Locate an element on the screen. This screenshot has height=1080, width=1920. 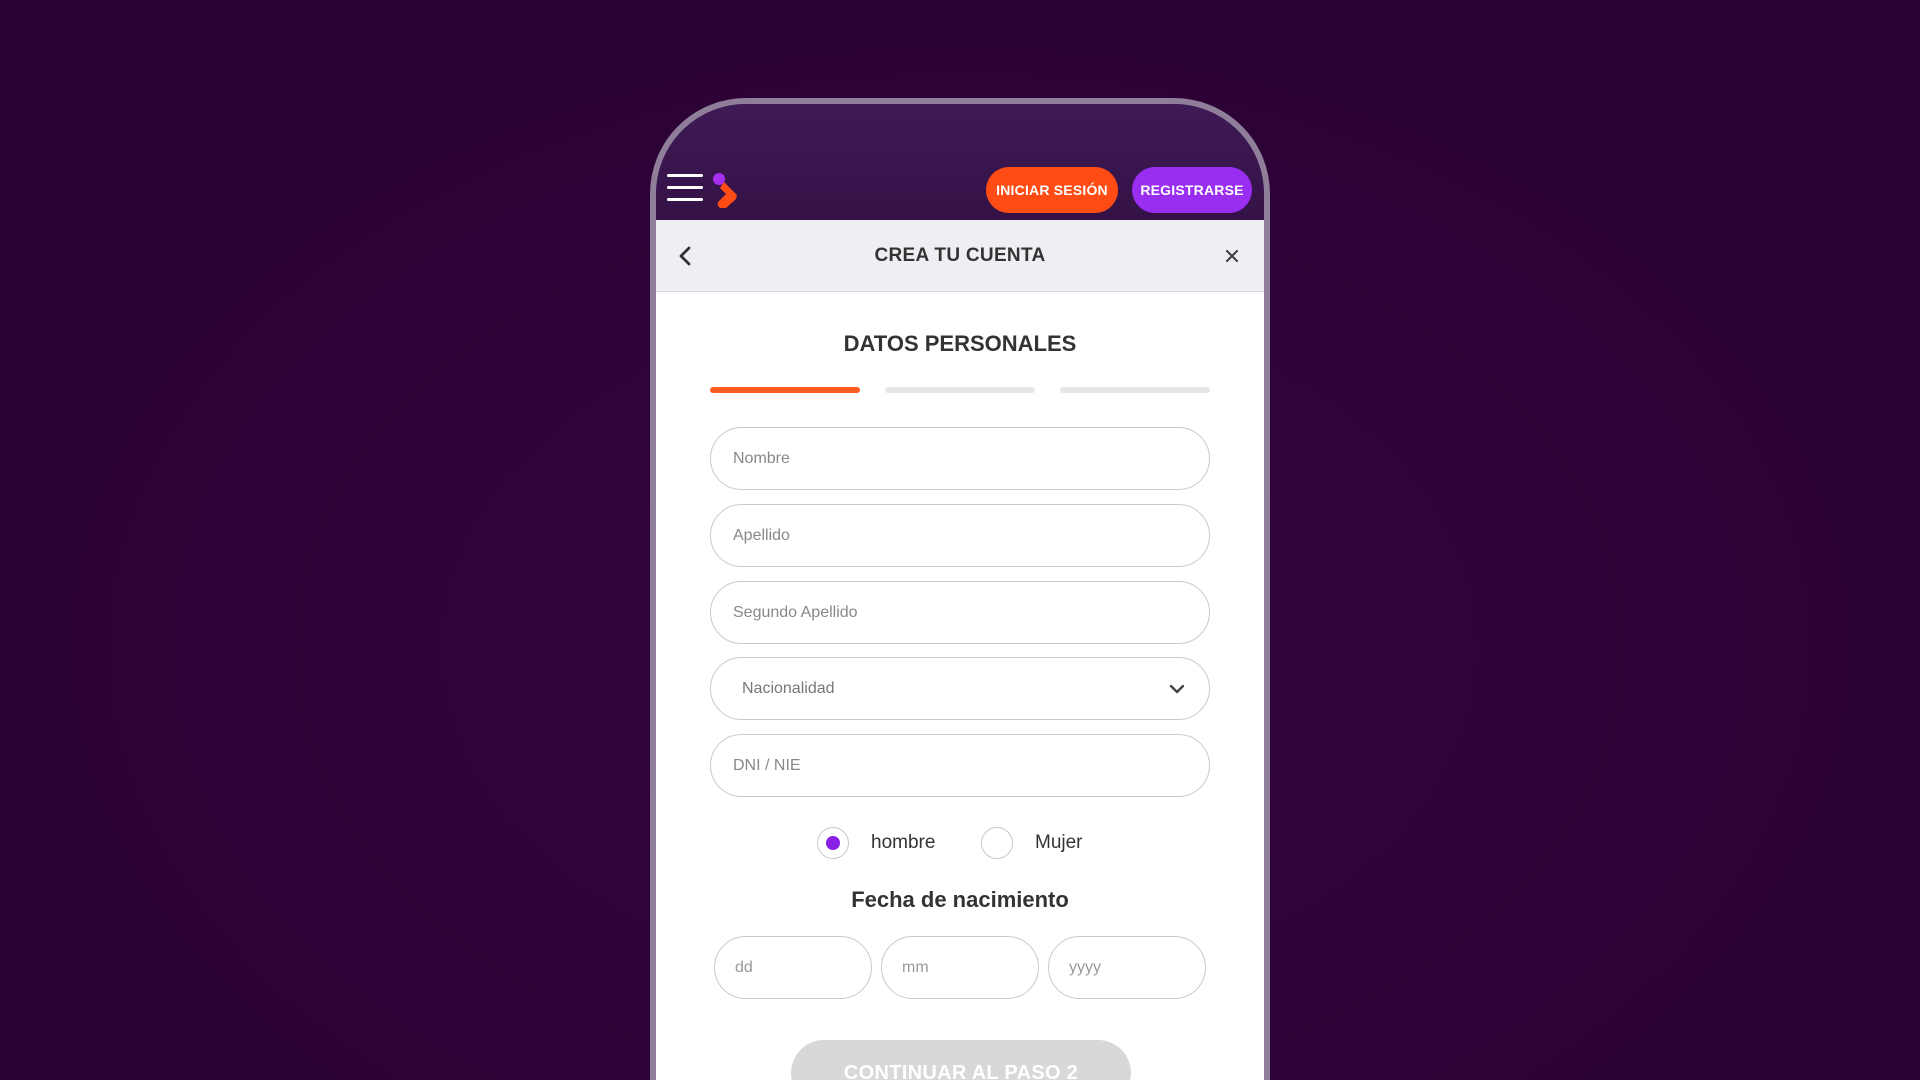
dob-year-field is located at coordinates (1127, 967).